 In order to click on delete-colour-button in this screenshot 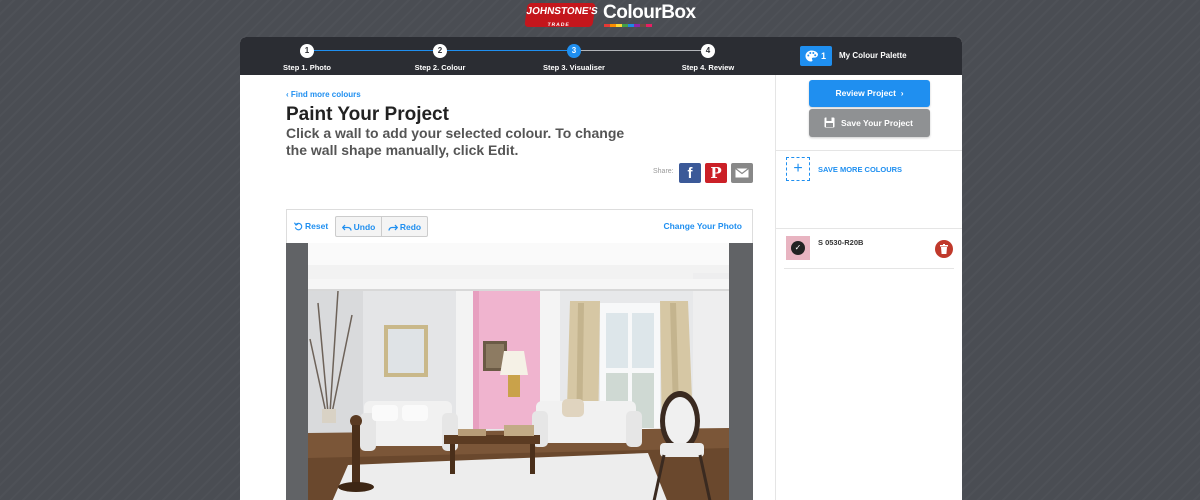, I will do `click(944, 249)`.